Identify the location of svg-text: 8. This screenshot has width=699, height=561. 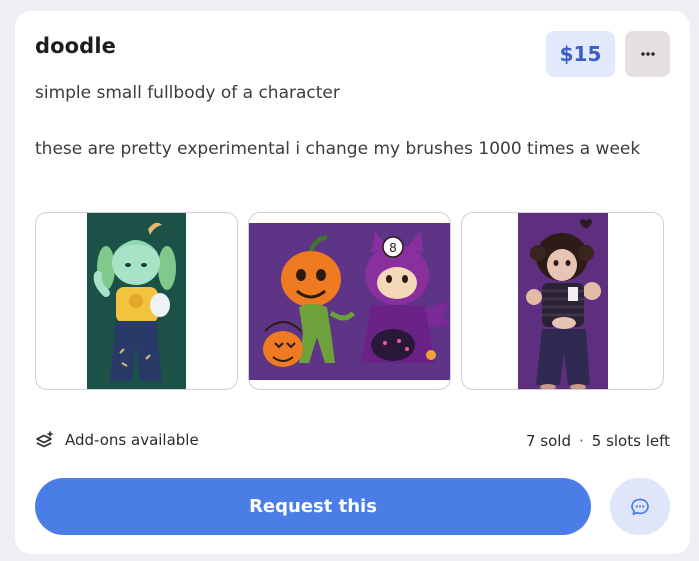
(393, 248).